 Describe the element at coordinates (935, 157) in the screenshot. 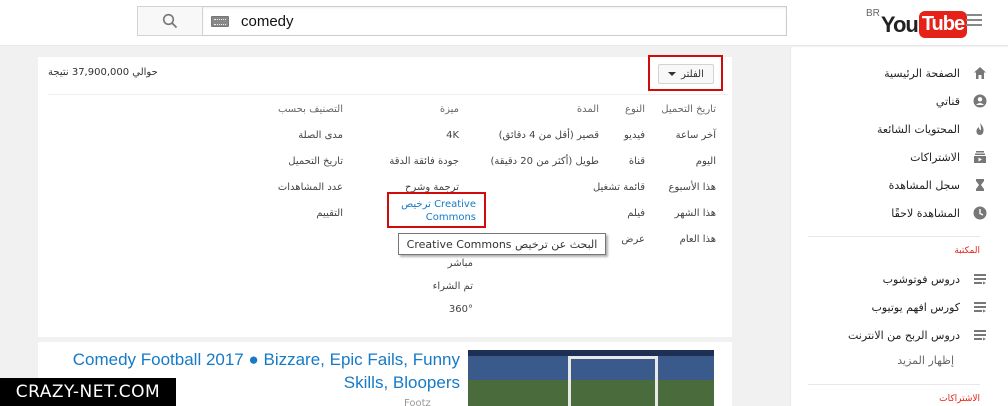

I see `sidebar-item-label: الاشتراكات` at that location.